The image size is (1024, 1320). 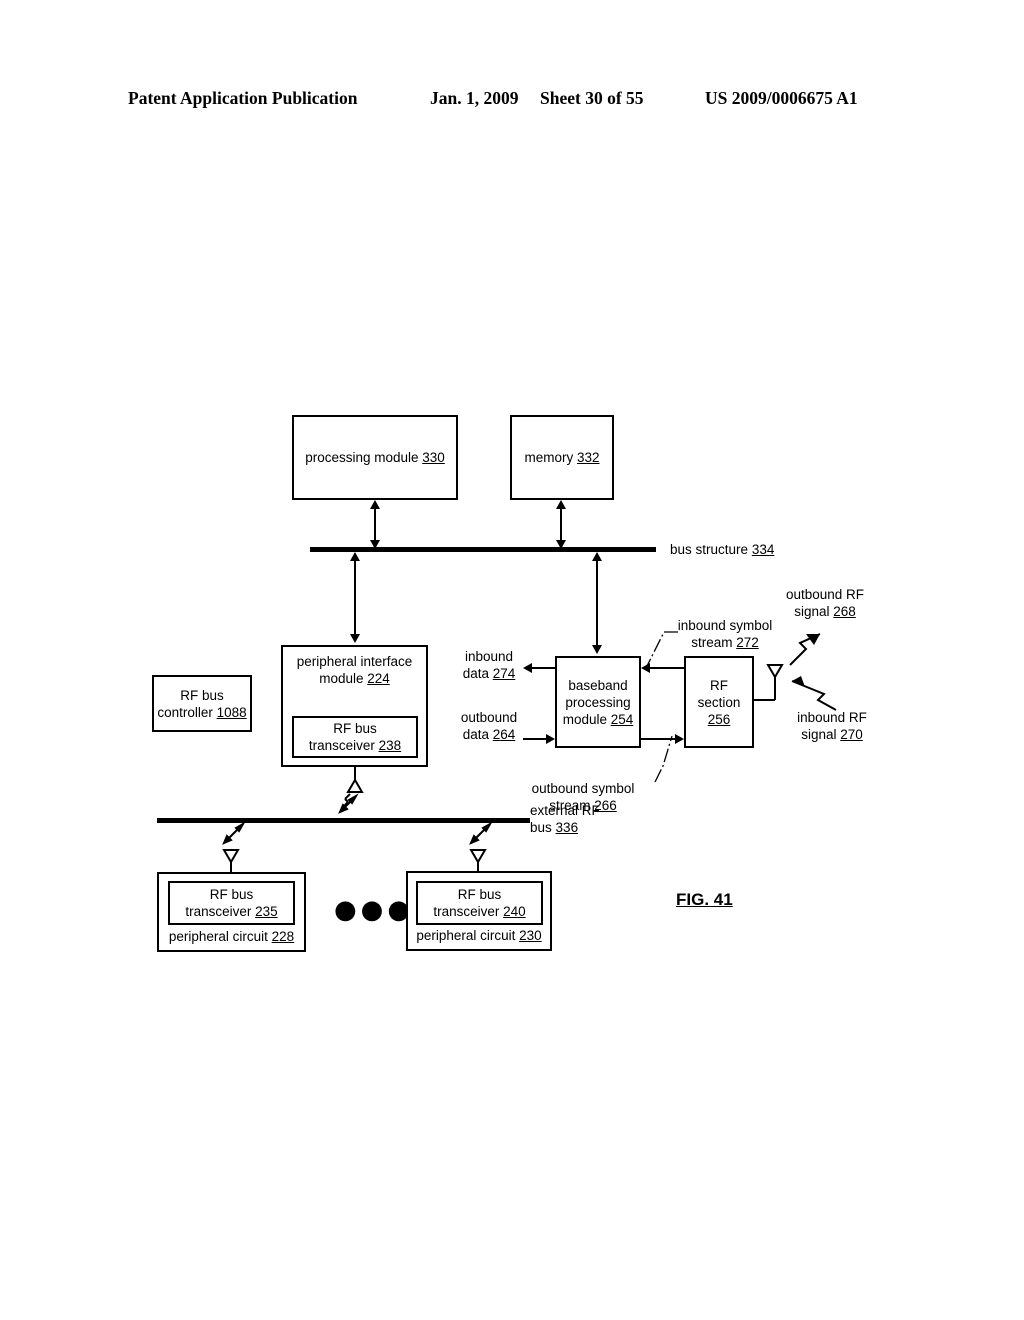 I want to click on figure-label: FIG. 41, so click(x=704, y=899).